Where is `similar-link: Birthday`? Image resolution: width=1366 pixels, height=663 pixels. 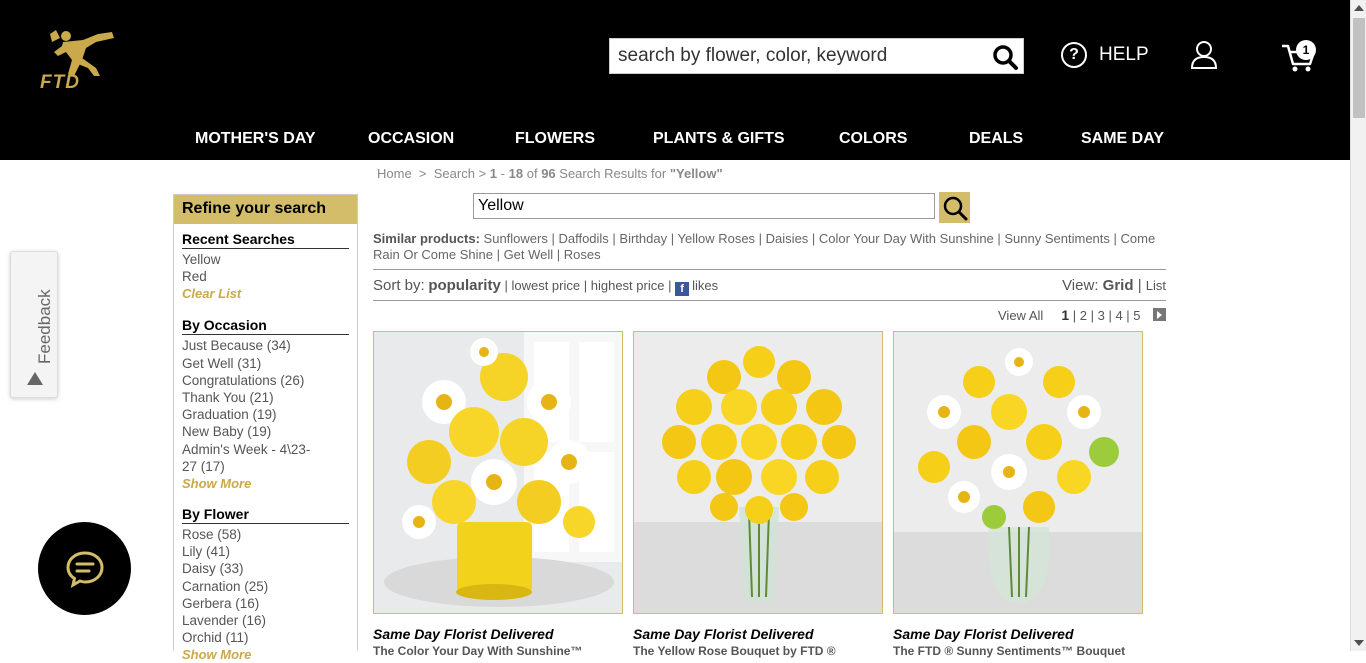
similar-link: Birthday is located at coordinates (643, 238).